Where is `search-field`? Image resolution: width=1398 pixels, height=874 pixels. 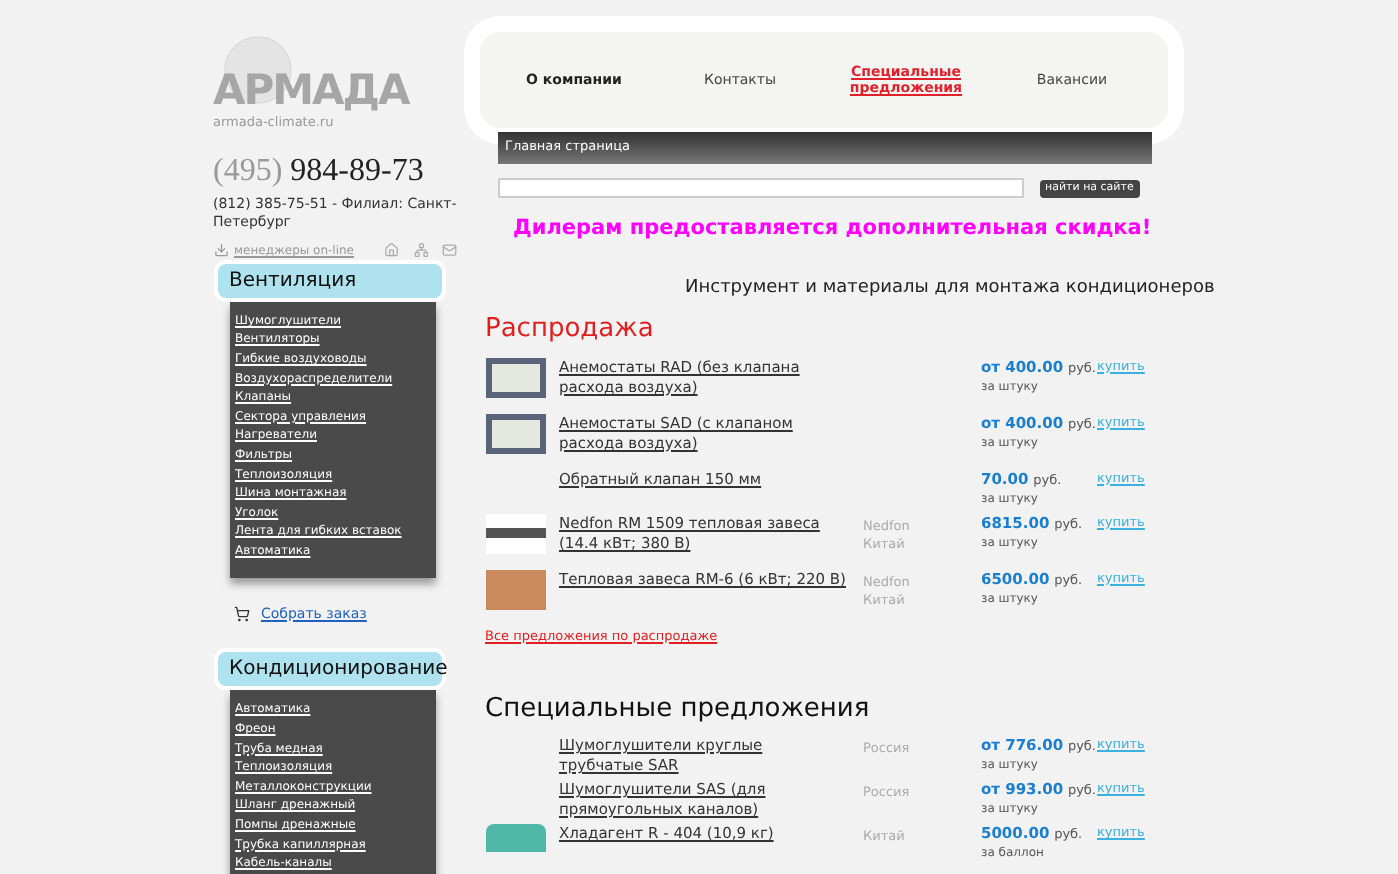
search-field is located at coordinates (760, 188).